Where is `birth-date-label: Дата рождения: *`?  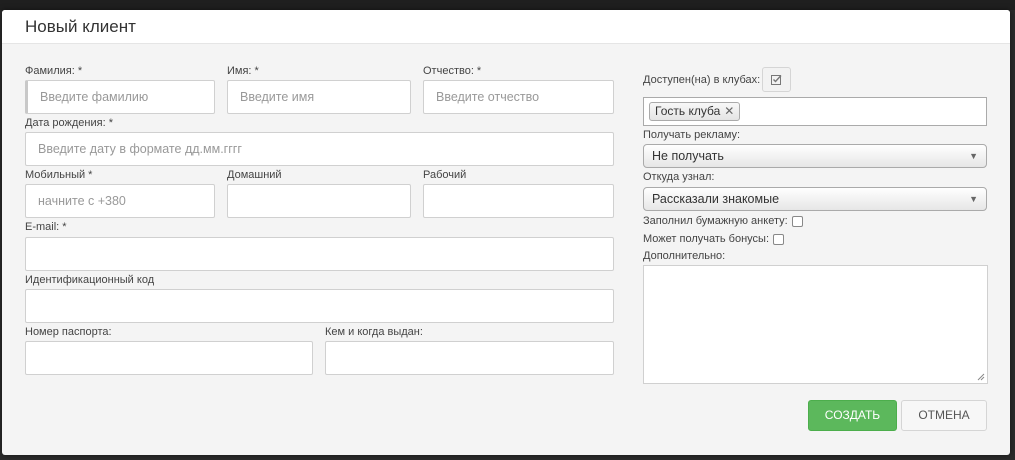
birth-date-label: Дата рождения: * is located at coordinates (69, 123).